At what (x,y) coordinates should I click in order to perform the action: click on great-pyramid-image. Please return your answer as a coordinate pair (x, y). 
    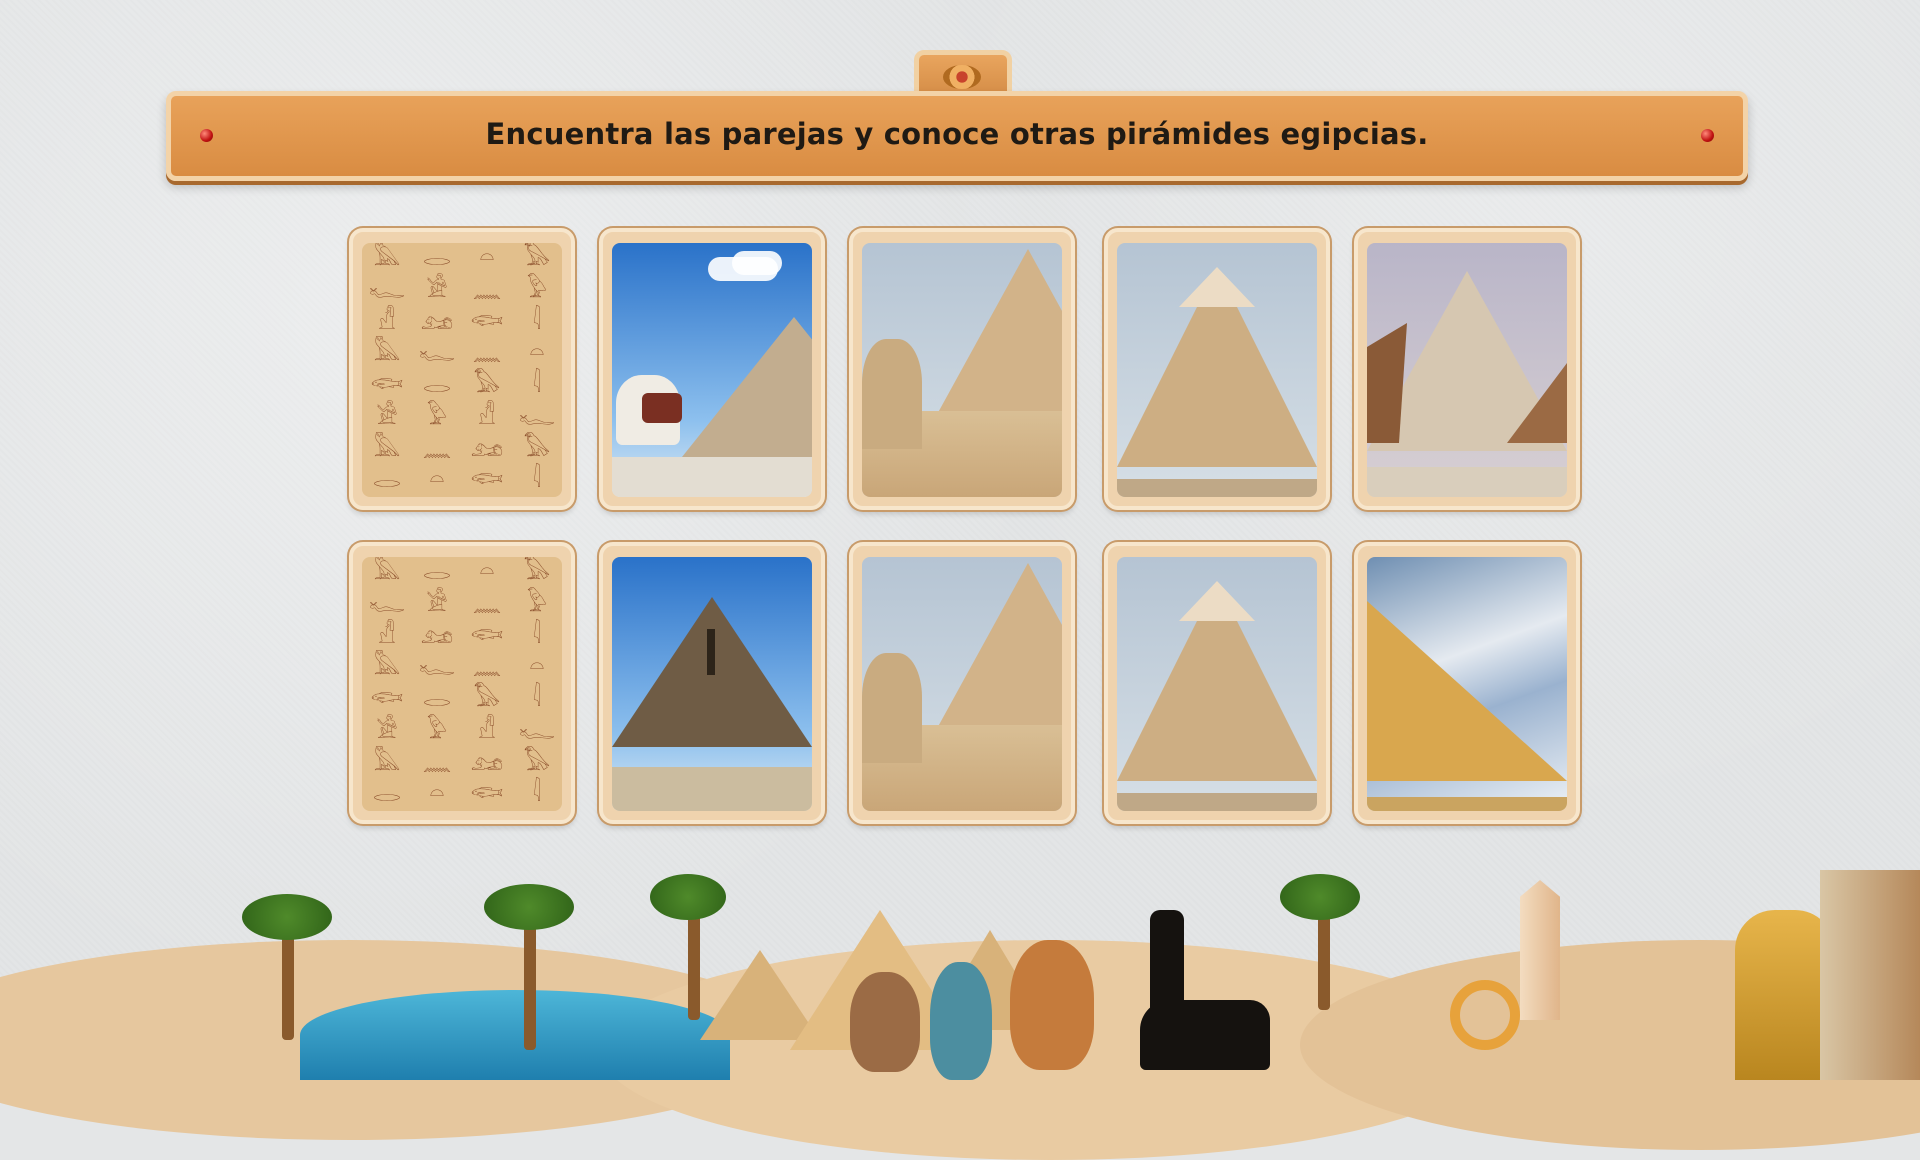
    Looking at the image, I should click on (1467, 684).